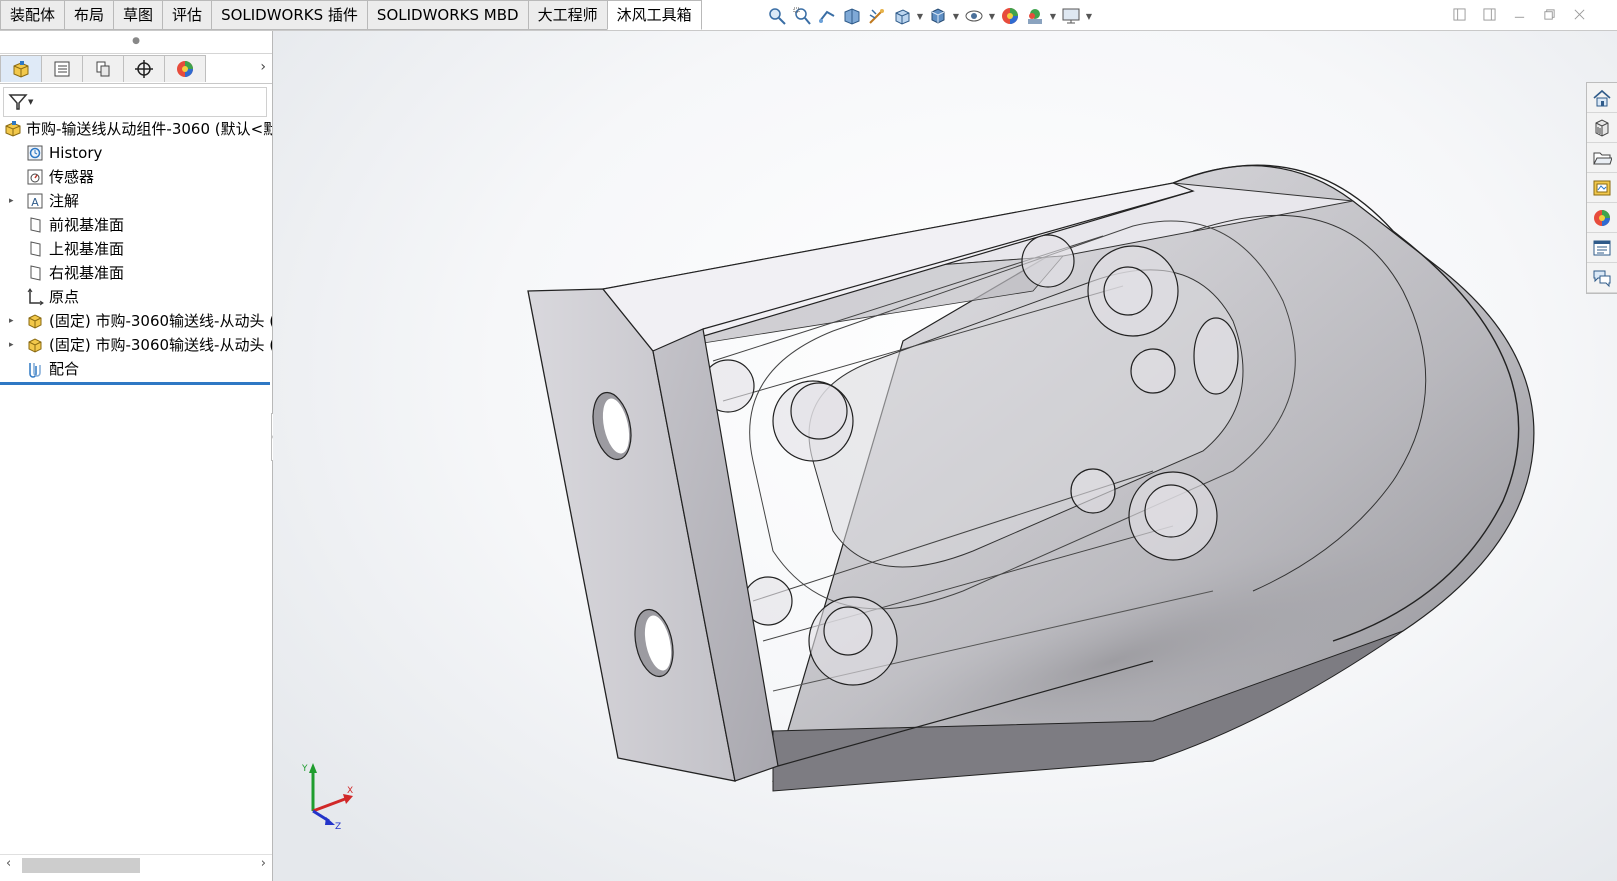 This screenshot has height=881, width=1617. I want to click on file-explorer-icon, so click(1602, 158).